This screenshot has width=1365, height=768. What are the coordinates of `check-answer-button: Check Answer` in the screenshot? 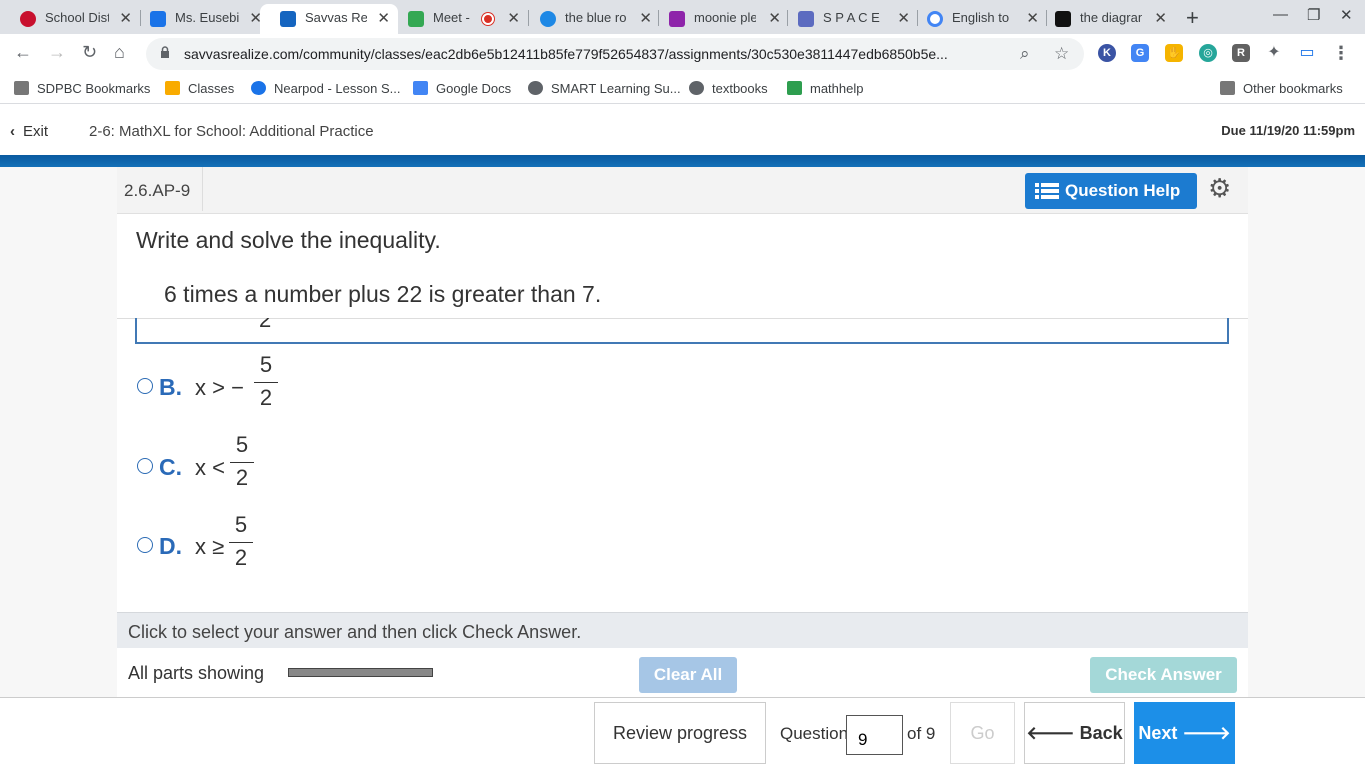 It's located at (1163, 675).